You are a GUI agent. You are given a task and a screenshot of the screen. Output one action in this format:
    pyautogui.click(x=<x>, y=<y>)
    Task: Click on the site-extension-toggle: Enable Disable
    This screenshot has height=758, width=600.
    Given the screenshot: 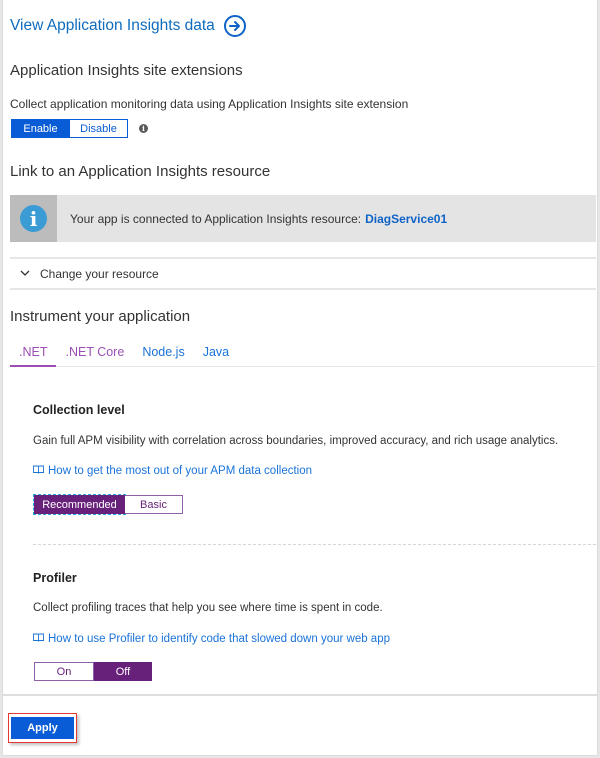 What is the action you would take?
    pyautogui.click(x=69, y=128)
    